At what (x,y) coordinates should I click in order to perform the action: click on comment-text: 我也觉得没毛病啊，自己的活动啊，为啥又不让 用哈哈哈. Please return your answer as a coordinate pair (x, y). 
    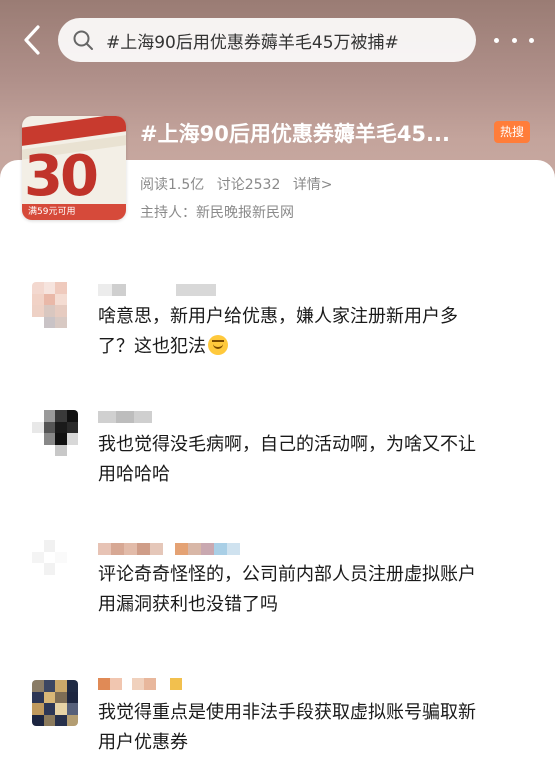
    Looking at the image, I should click on (287, 459).